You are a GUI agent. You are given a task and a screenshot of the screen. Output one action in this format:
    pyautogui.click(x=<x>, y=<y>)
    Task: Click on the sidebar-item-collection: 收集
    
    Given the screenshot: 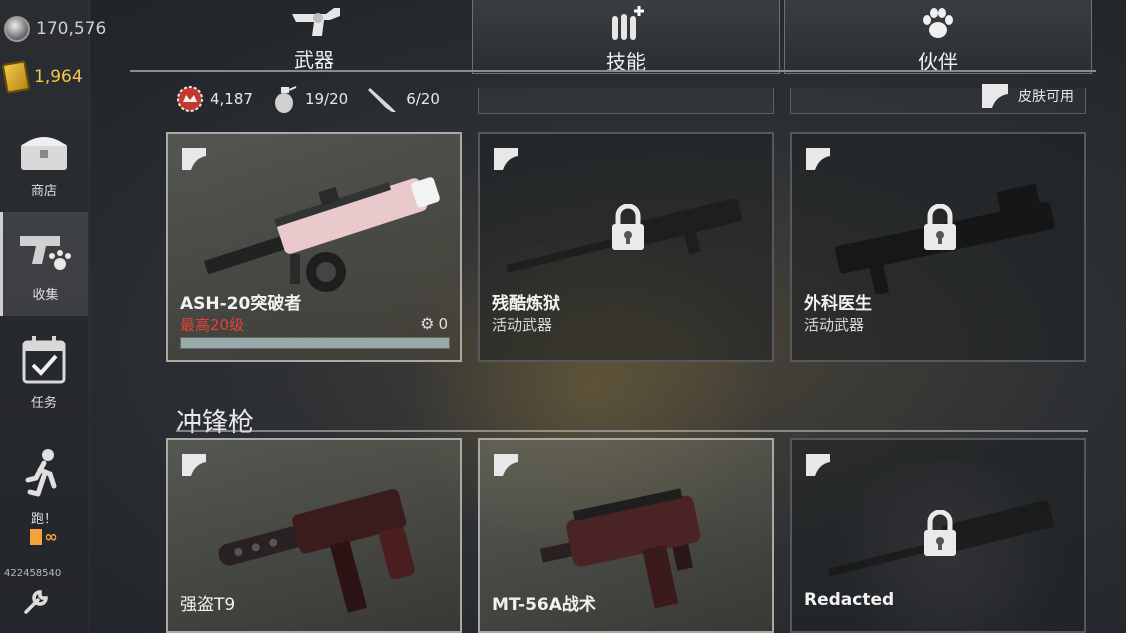 What is the action you would take?
    pyautogui.click(x=44, y=264)
    